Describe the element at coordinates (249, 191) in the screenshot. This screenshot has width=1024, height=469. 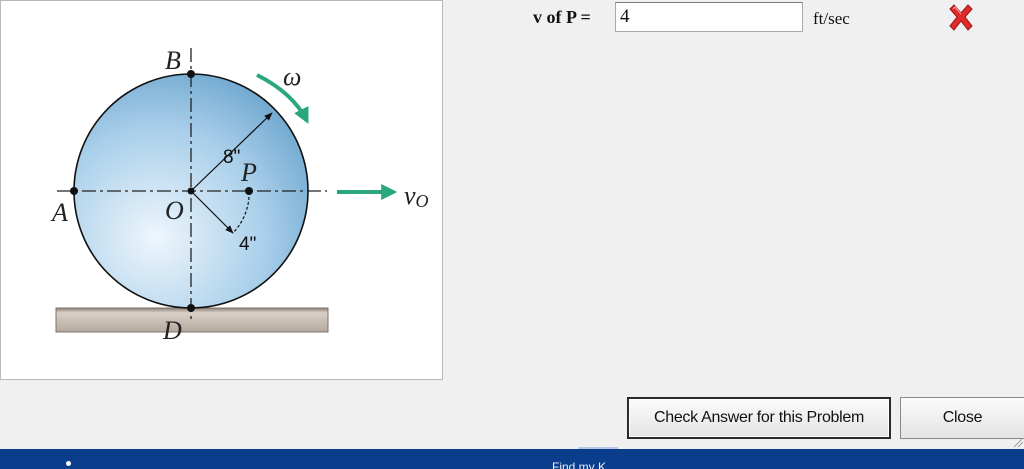
I see `point-p-marker` at that location.